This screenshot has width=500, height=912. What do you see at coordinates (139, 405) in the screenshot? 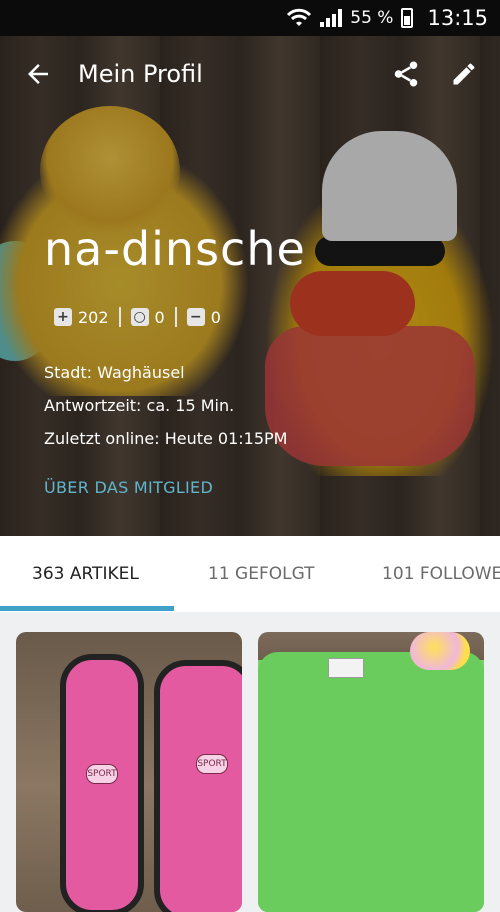
I see `profile-response-time: Antwortzeit: ca. 15 Min.` at bounding box center [139, 405].